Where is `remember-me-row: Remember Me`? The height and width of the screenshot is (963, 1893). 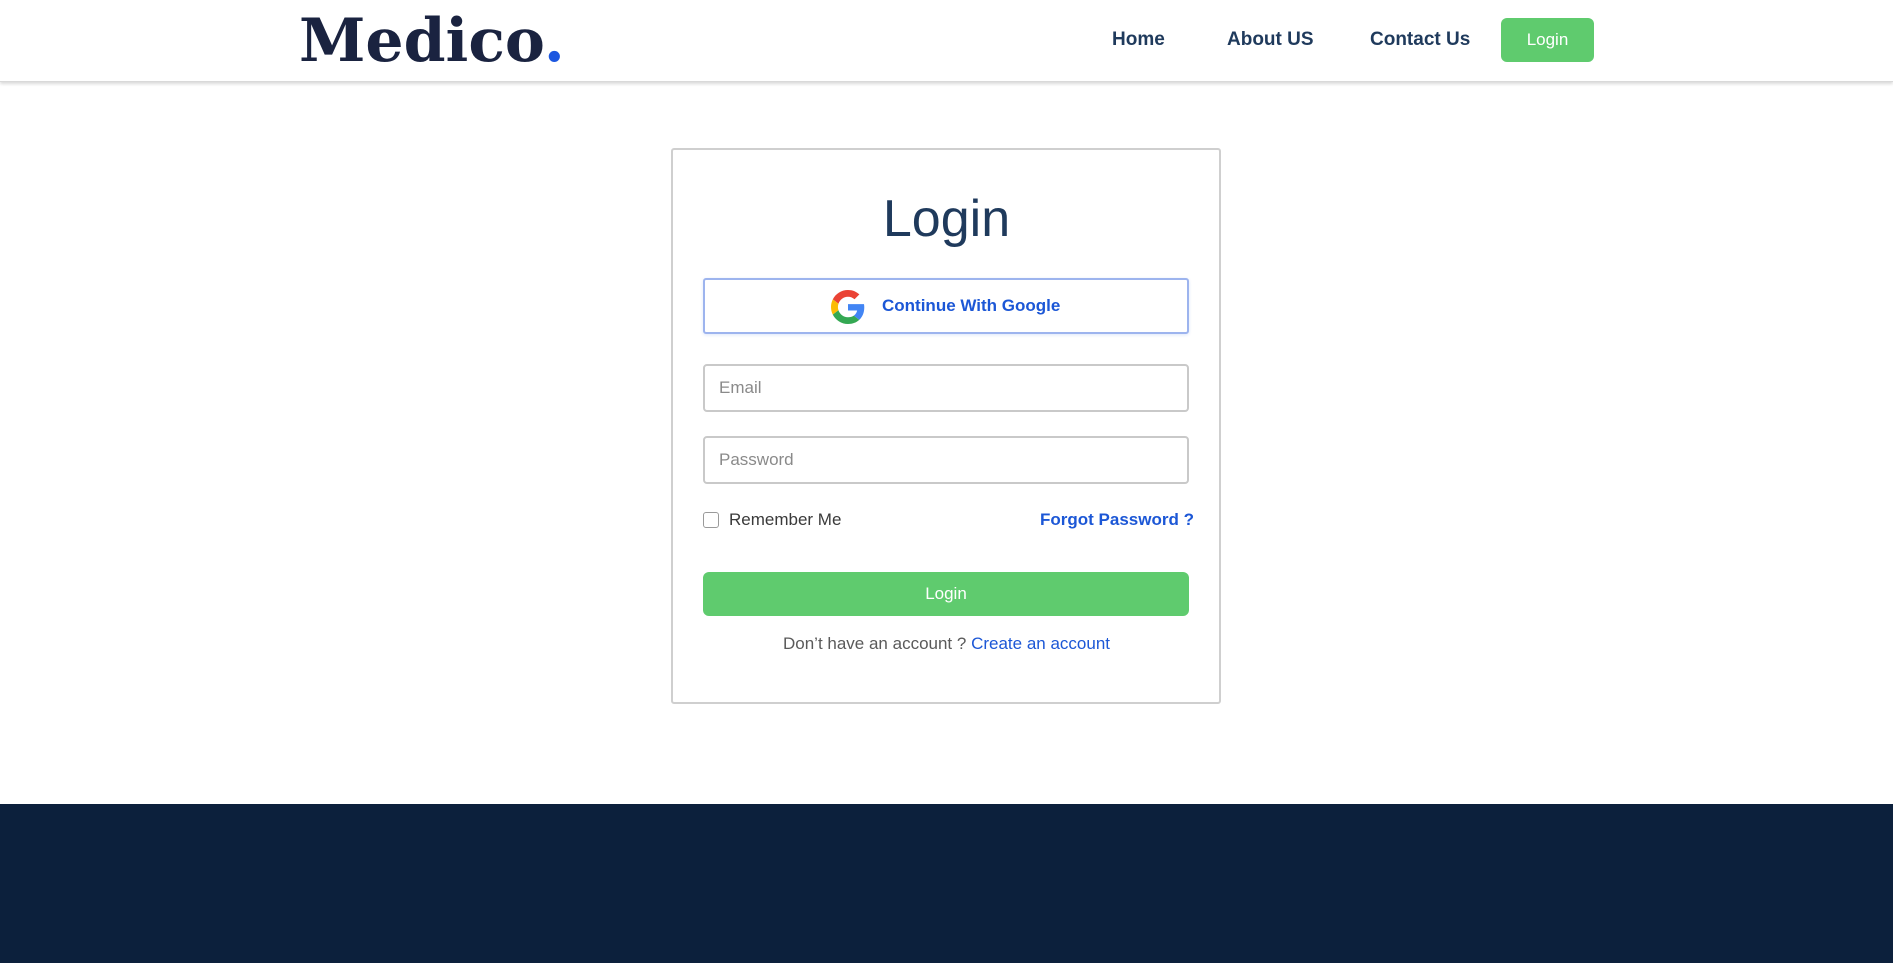 remember-me-row: Remember Me is located at coordinates (772, 520).